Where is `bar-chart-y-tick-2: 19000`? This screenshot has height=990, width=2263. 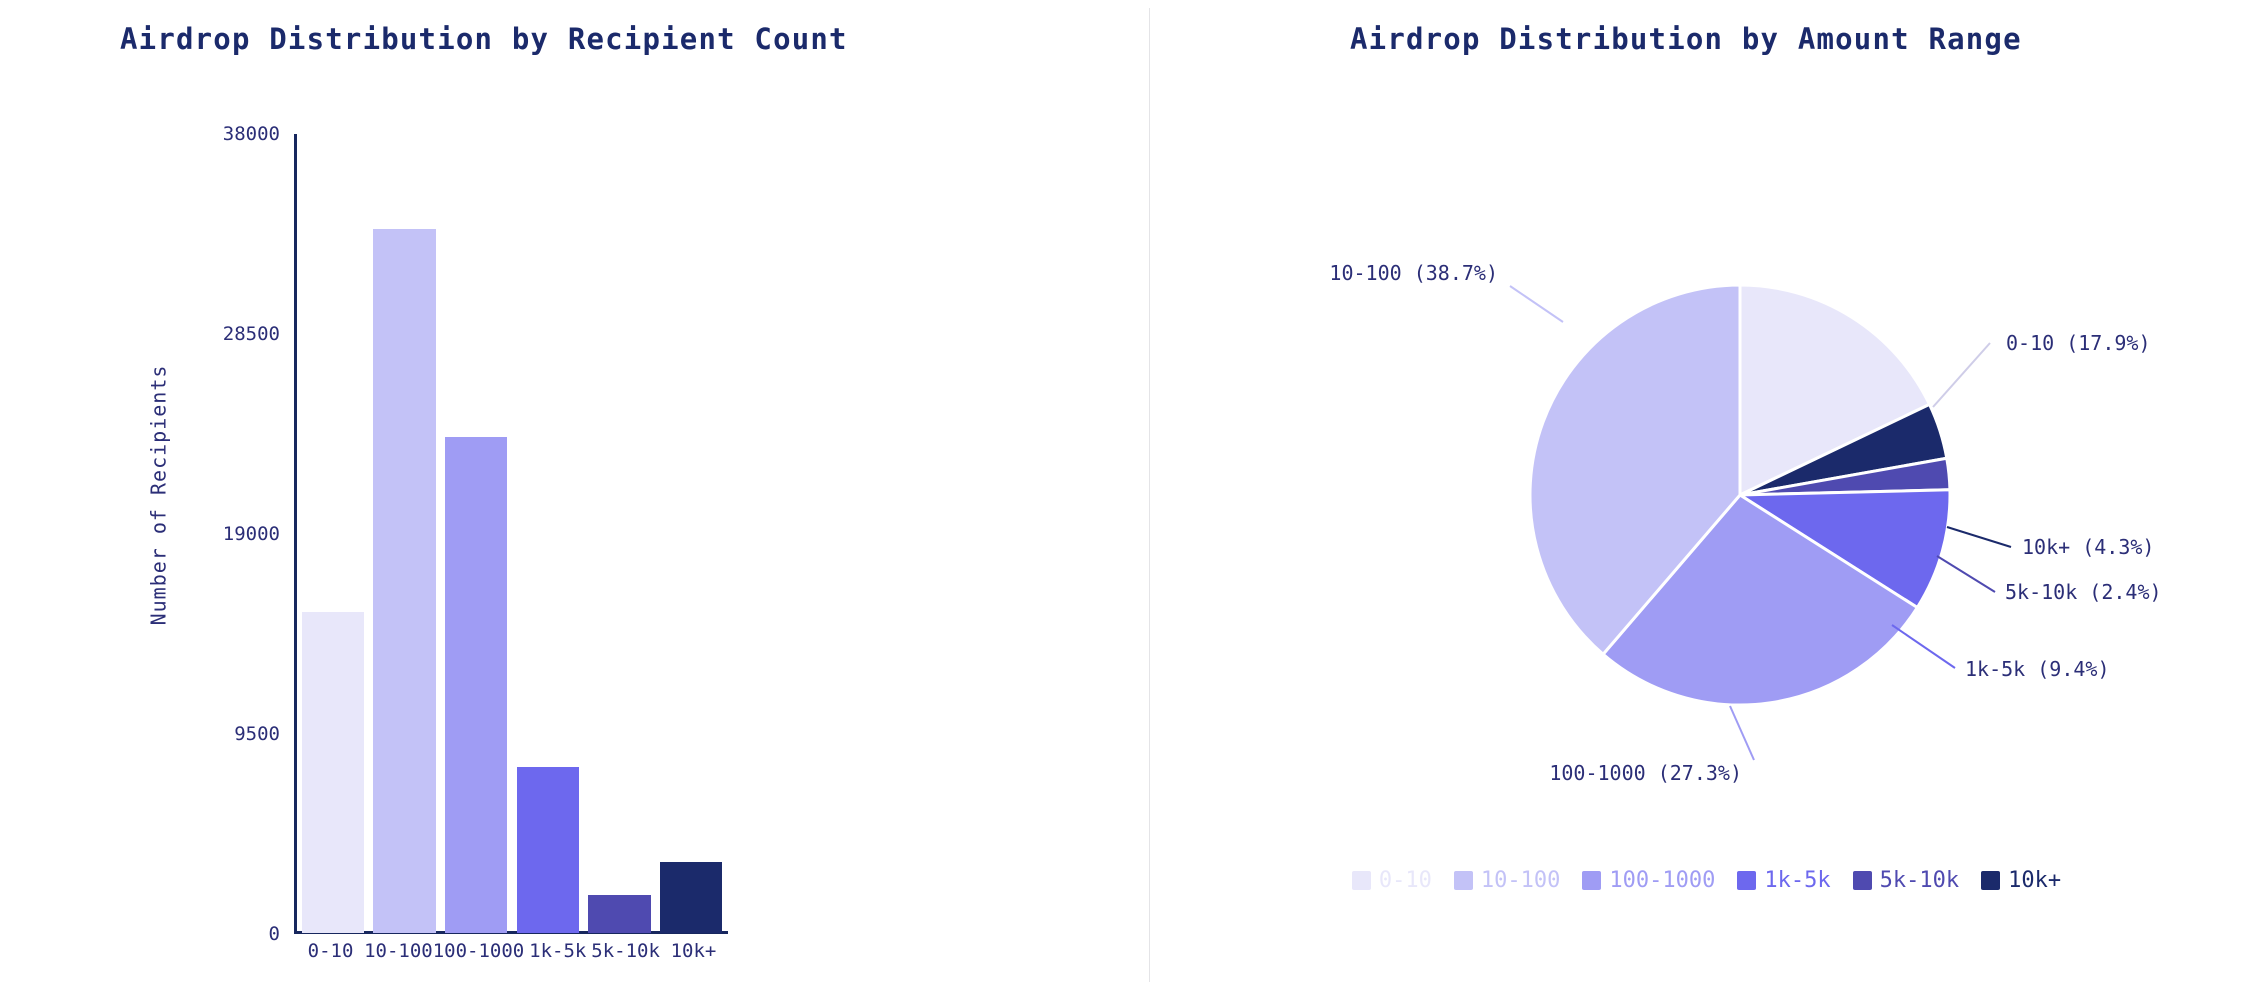
bar-chart-y-tick-2: 19000 is located at coordinates (251, 534).